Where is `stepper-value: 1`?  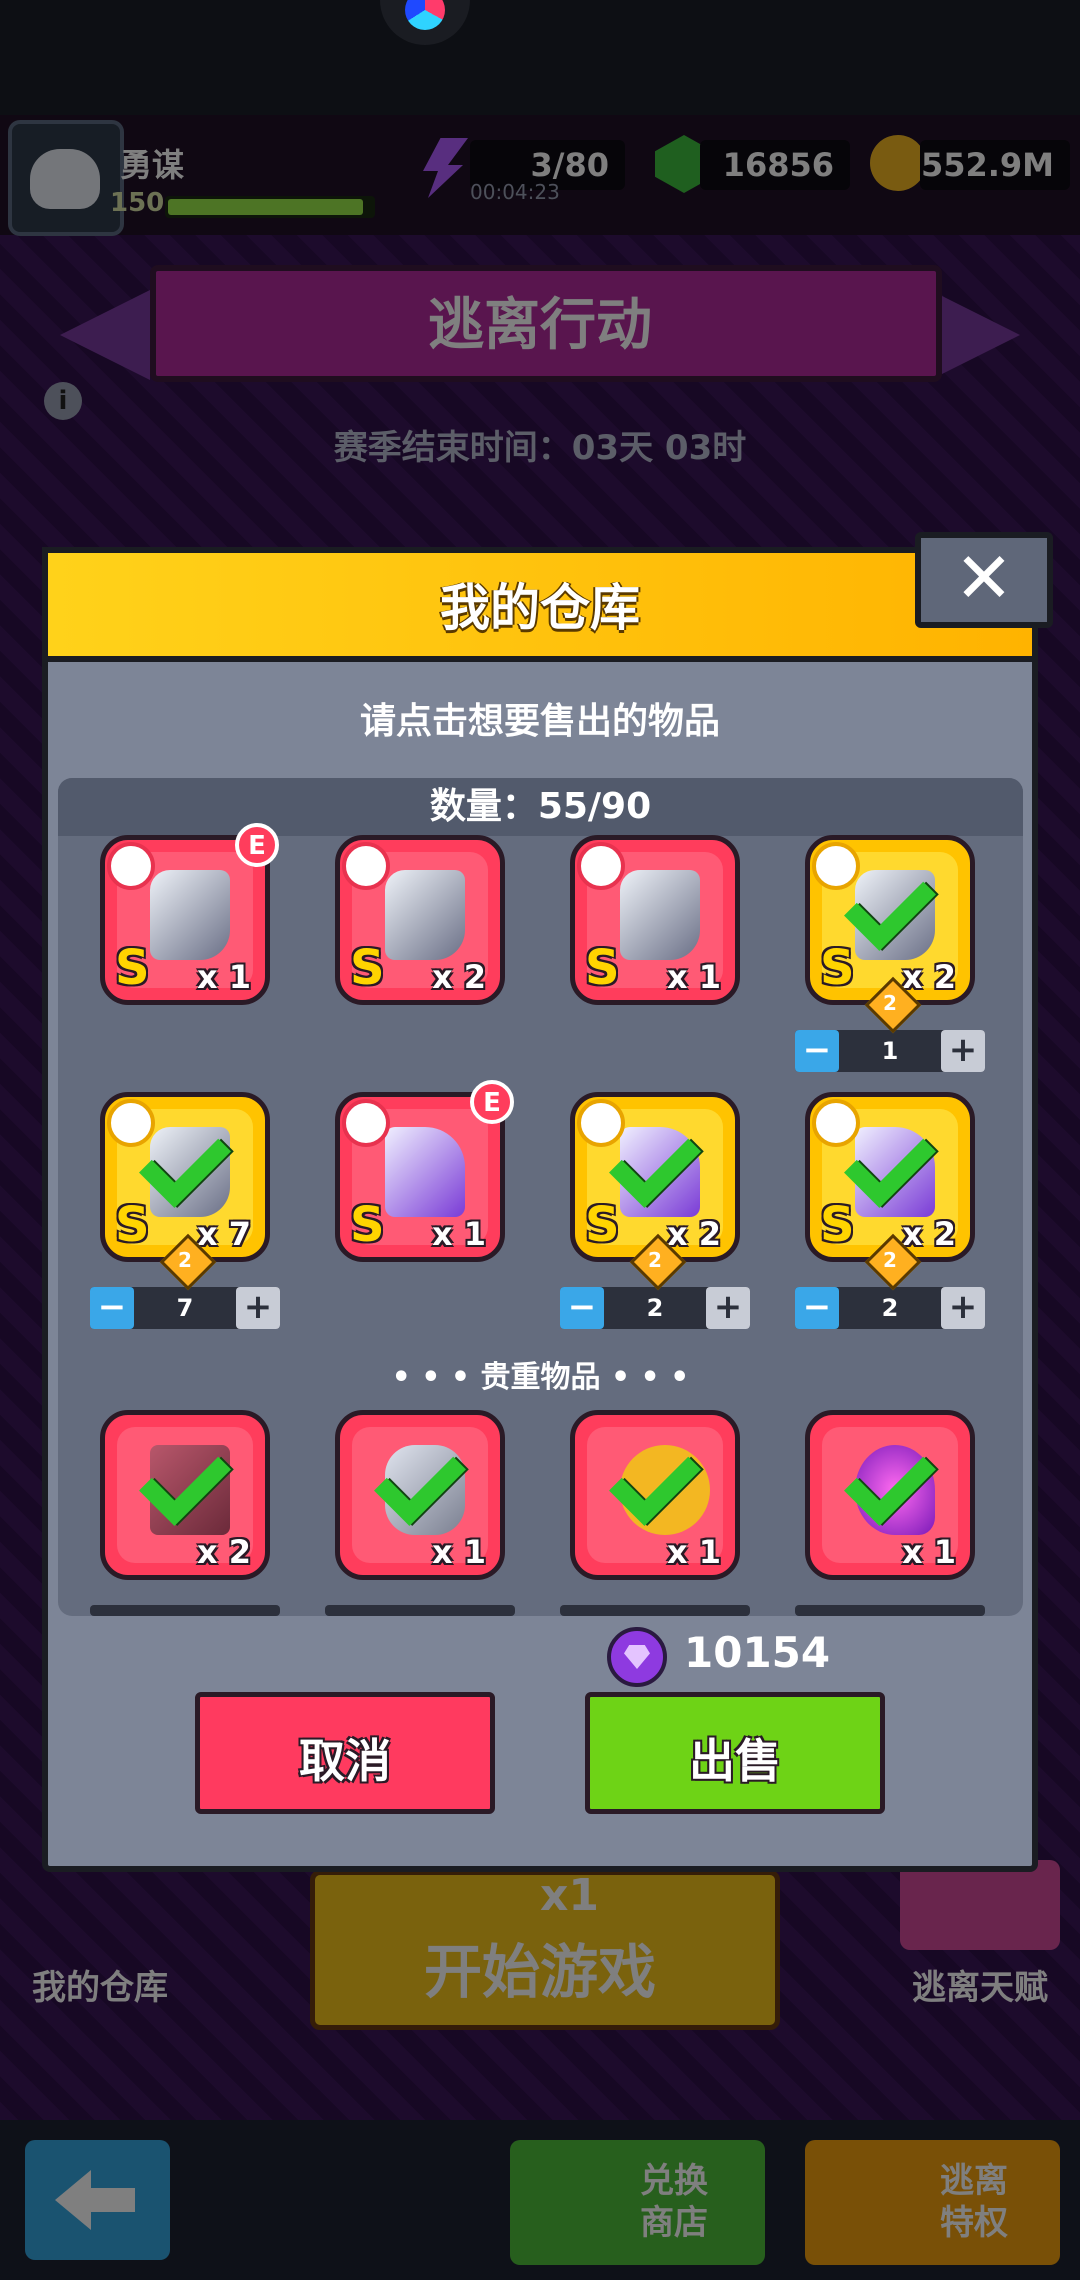 stepper-value: 1 is located at coordinates (890, 1051).